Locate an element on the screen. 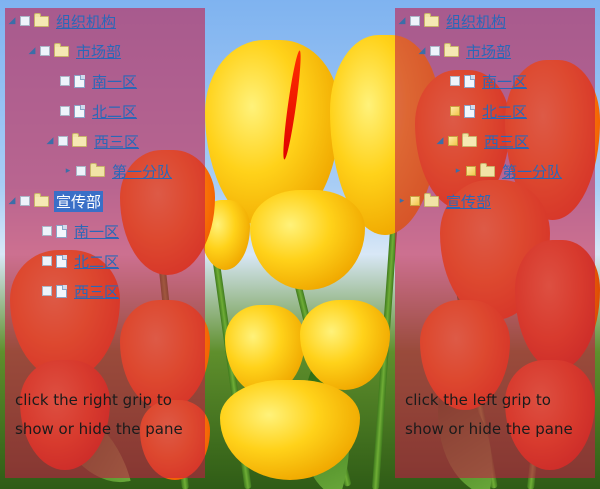 The width and height of the screenshot is (600, 489). tree-node-promo: ◢ 宣传部 is located at coordinates (55, 201).